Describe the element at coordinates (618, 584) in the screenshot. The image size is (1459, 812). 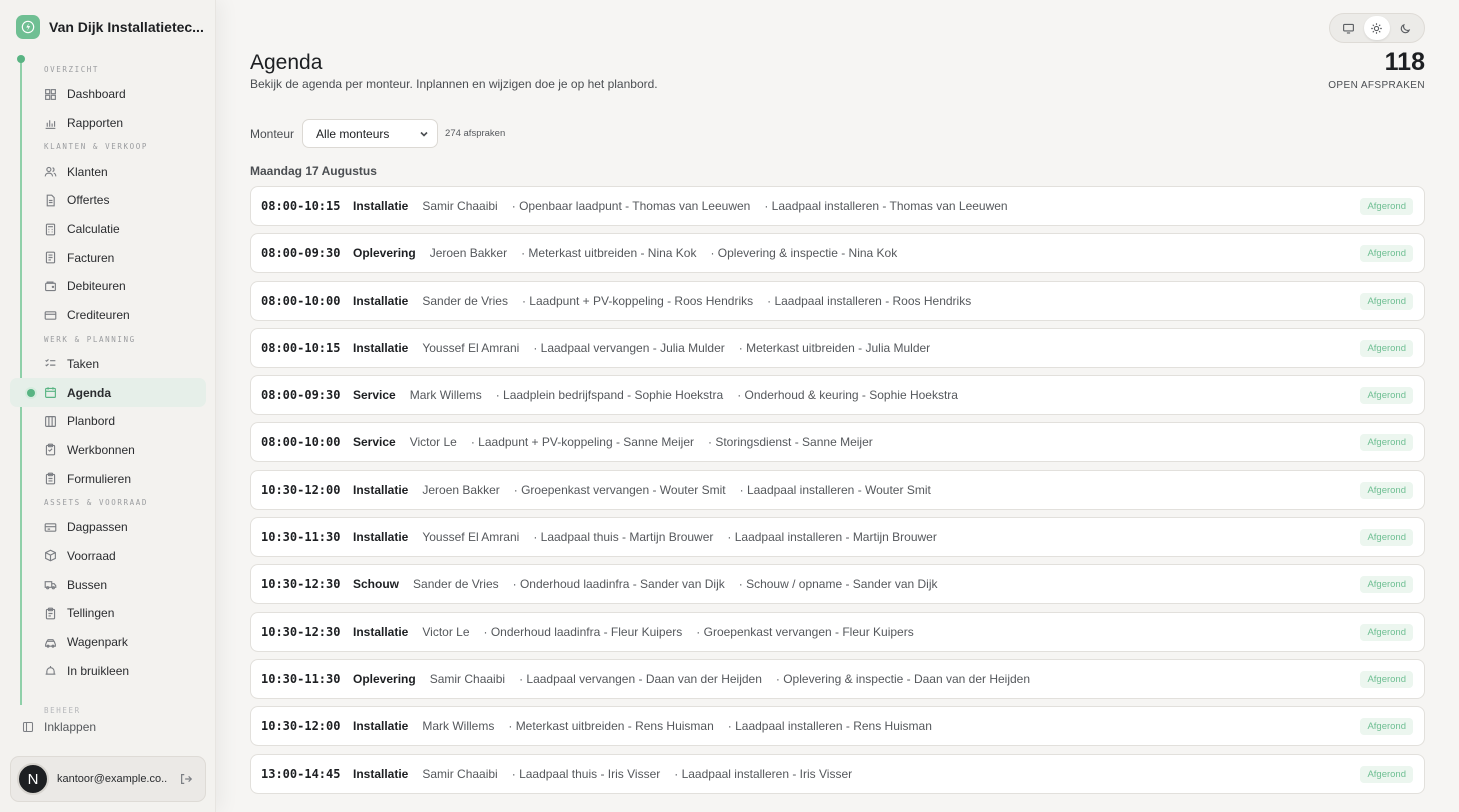
I see `appointment-location: · Onderhoud laadinfra - Sander van Dijk` at that location.